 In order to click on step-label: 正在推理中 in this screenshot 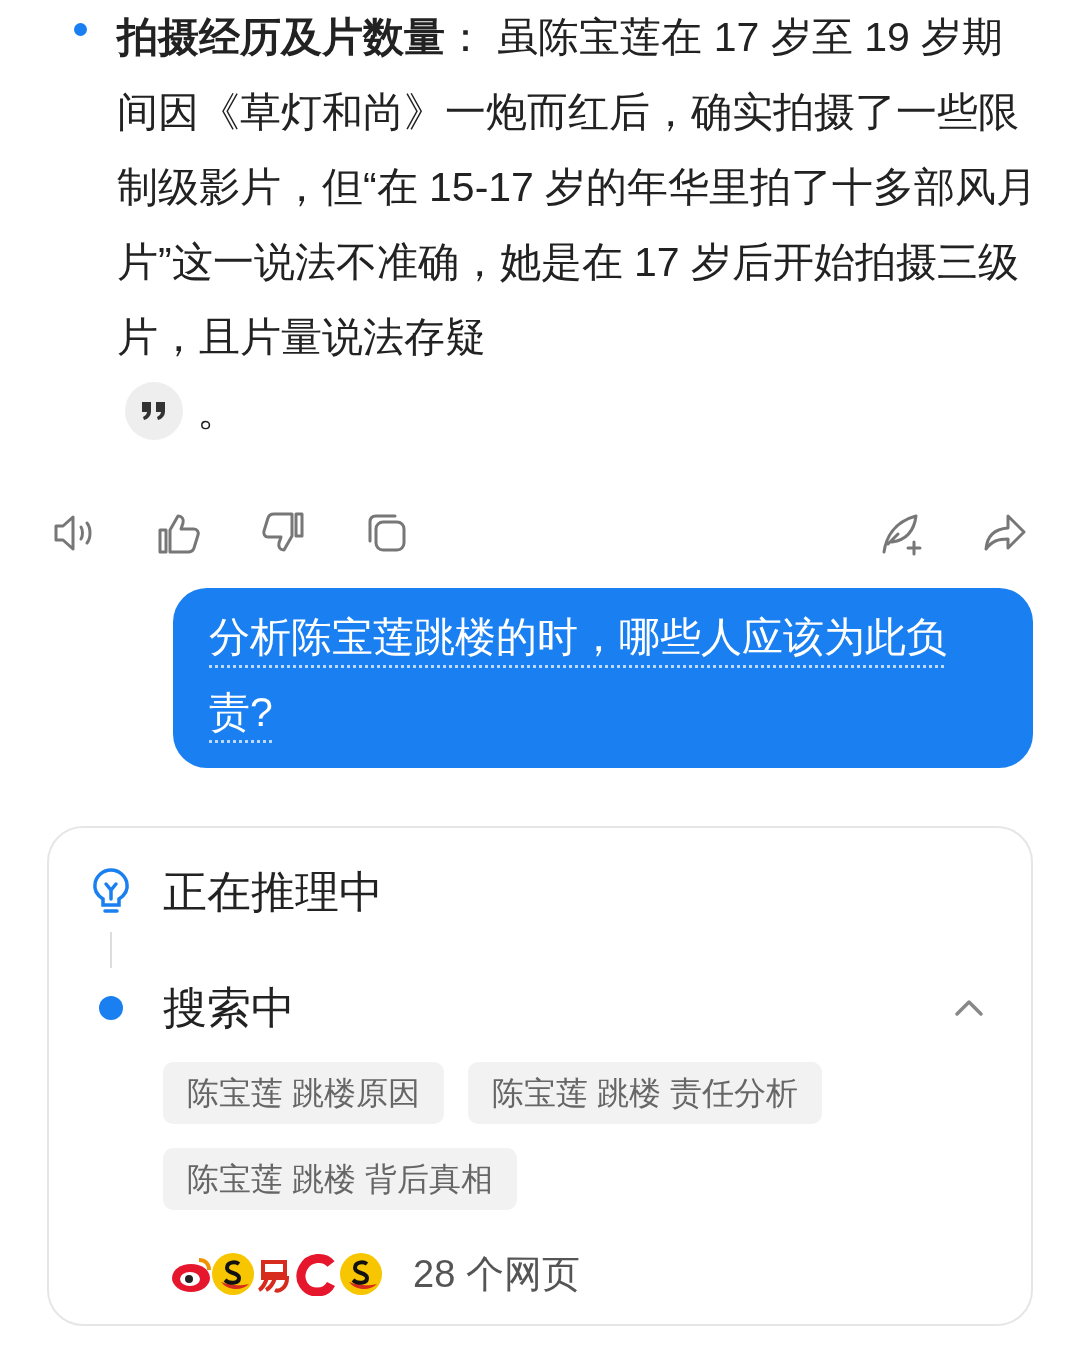, I will do `click(273, 892)`.